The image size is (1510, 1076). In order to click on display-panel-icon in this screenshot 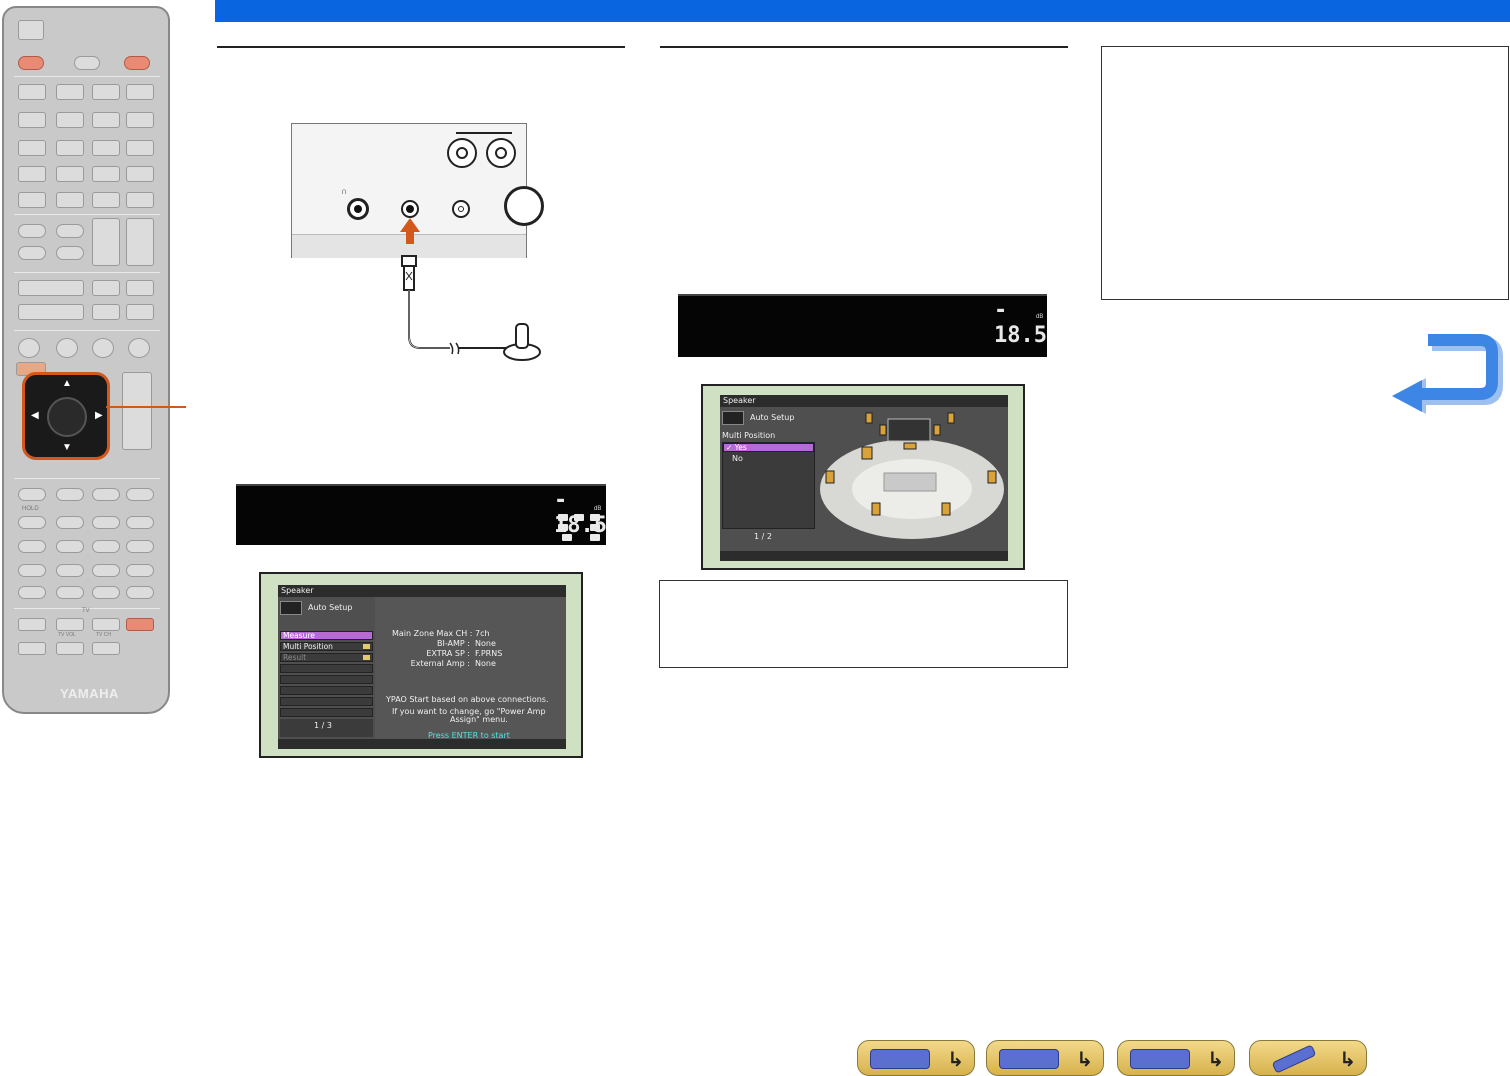, I will do `click(1160, 1059)`.